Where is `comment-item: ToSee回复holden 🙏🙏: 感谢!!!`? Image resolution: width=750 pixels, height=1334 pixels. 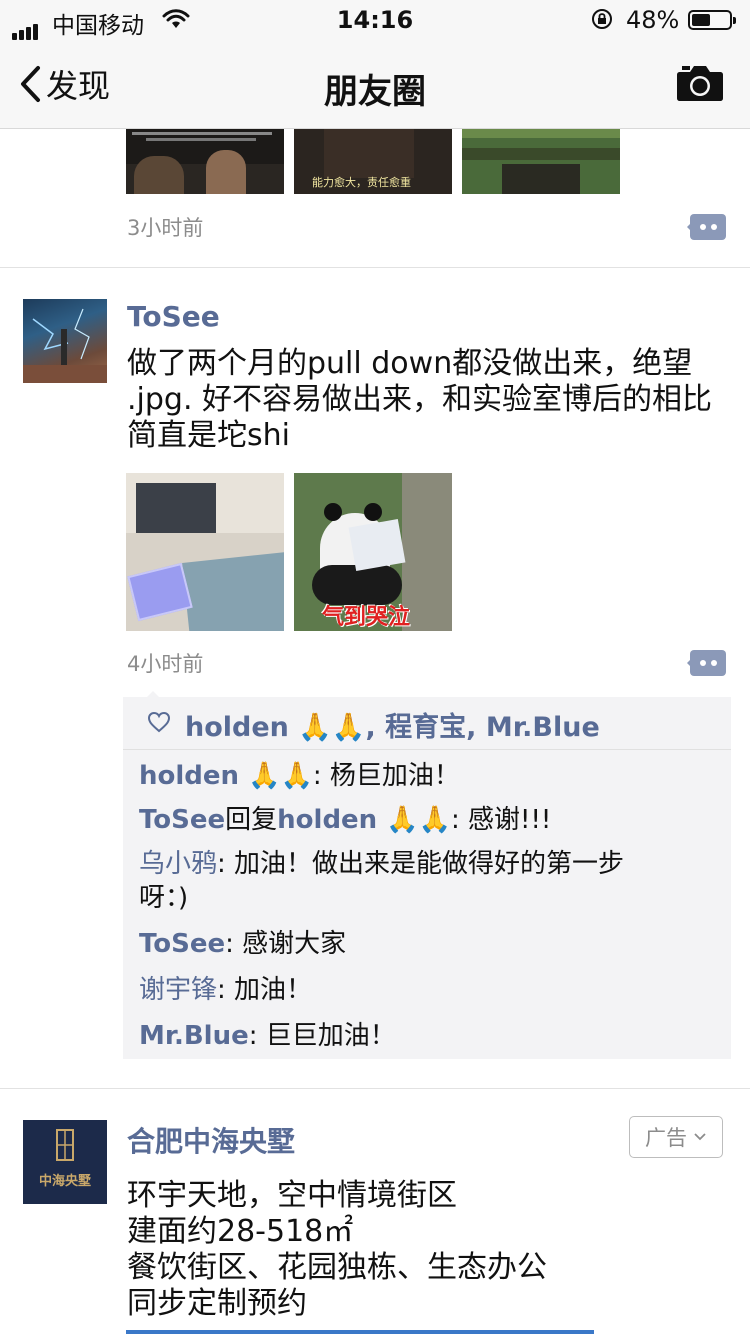
comment-item: ToSee回复holden 🙏🙏: 感谢!!! is located at coordinates (429, 820).